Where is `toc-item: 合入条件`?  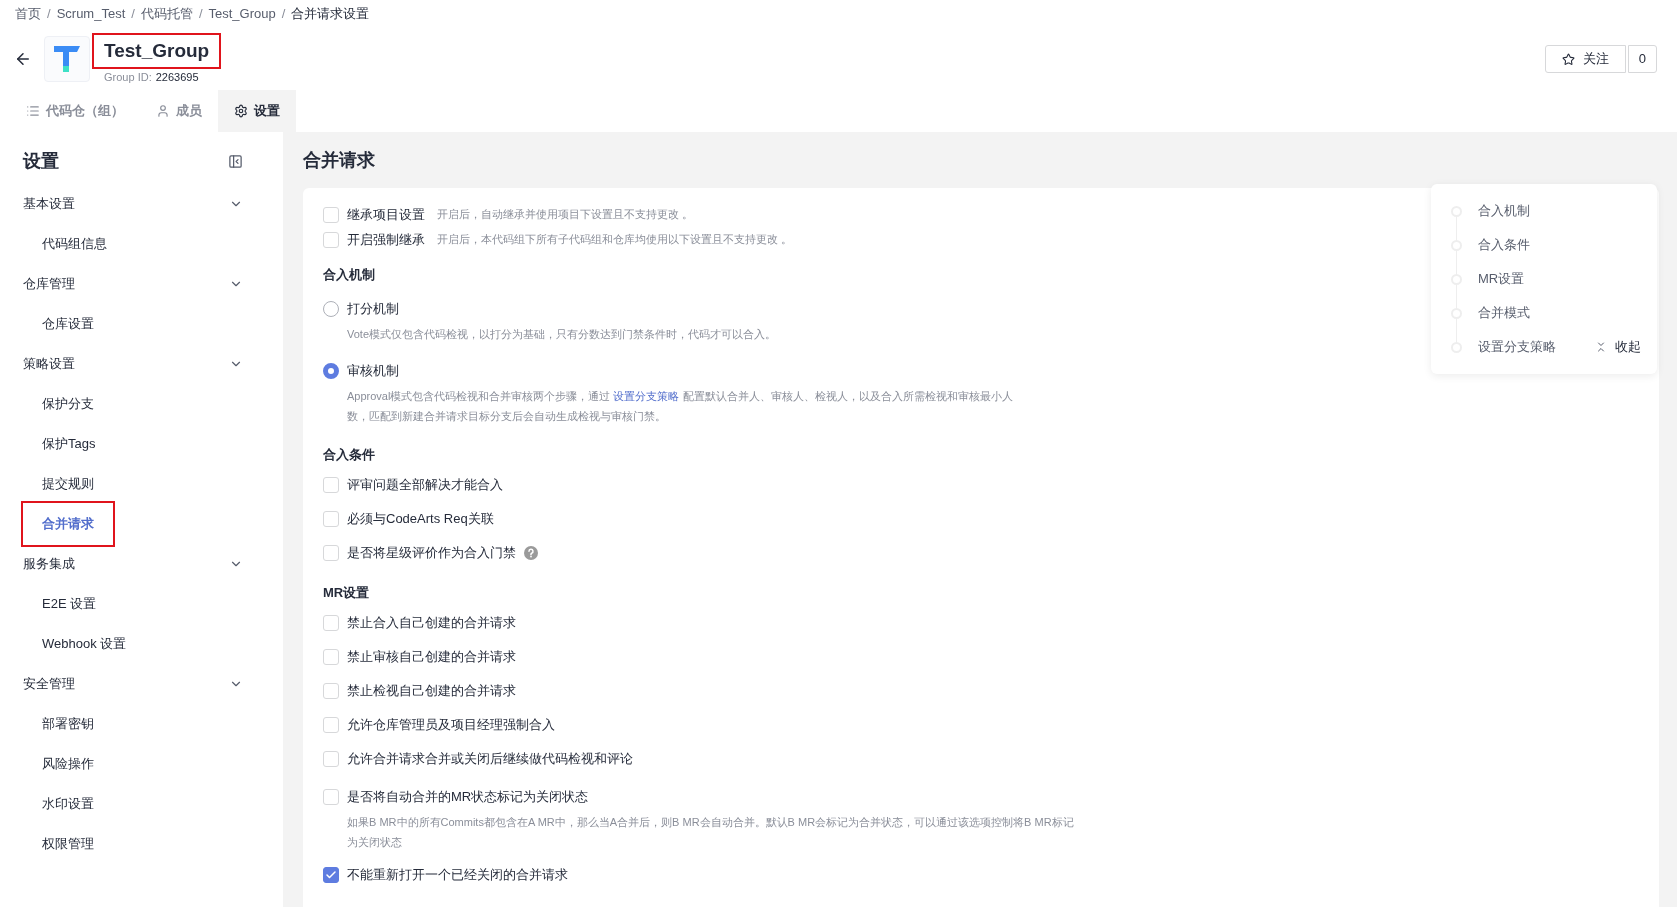
toc-item: 合入条件 is located at coordinates (1504, 245).